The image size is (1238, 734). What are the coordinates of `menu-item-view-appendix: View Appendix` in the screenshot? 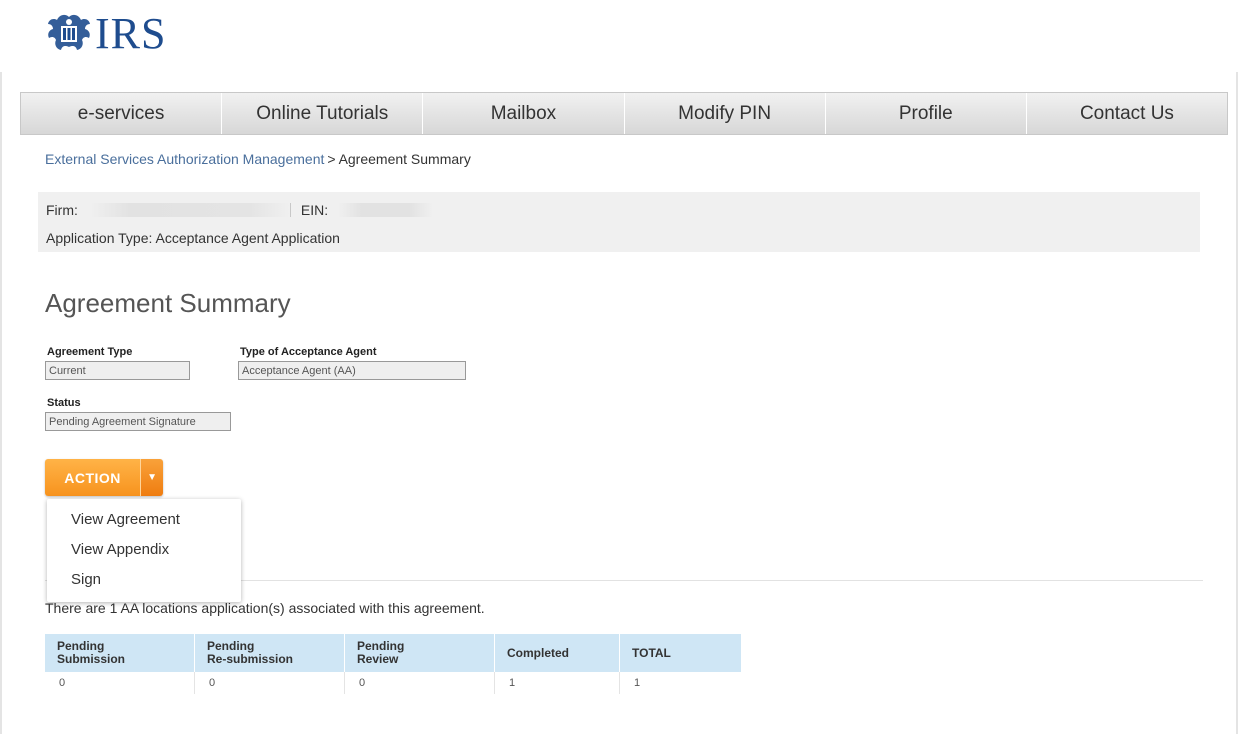 It's located at (144, 550).